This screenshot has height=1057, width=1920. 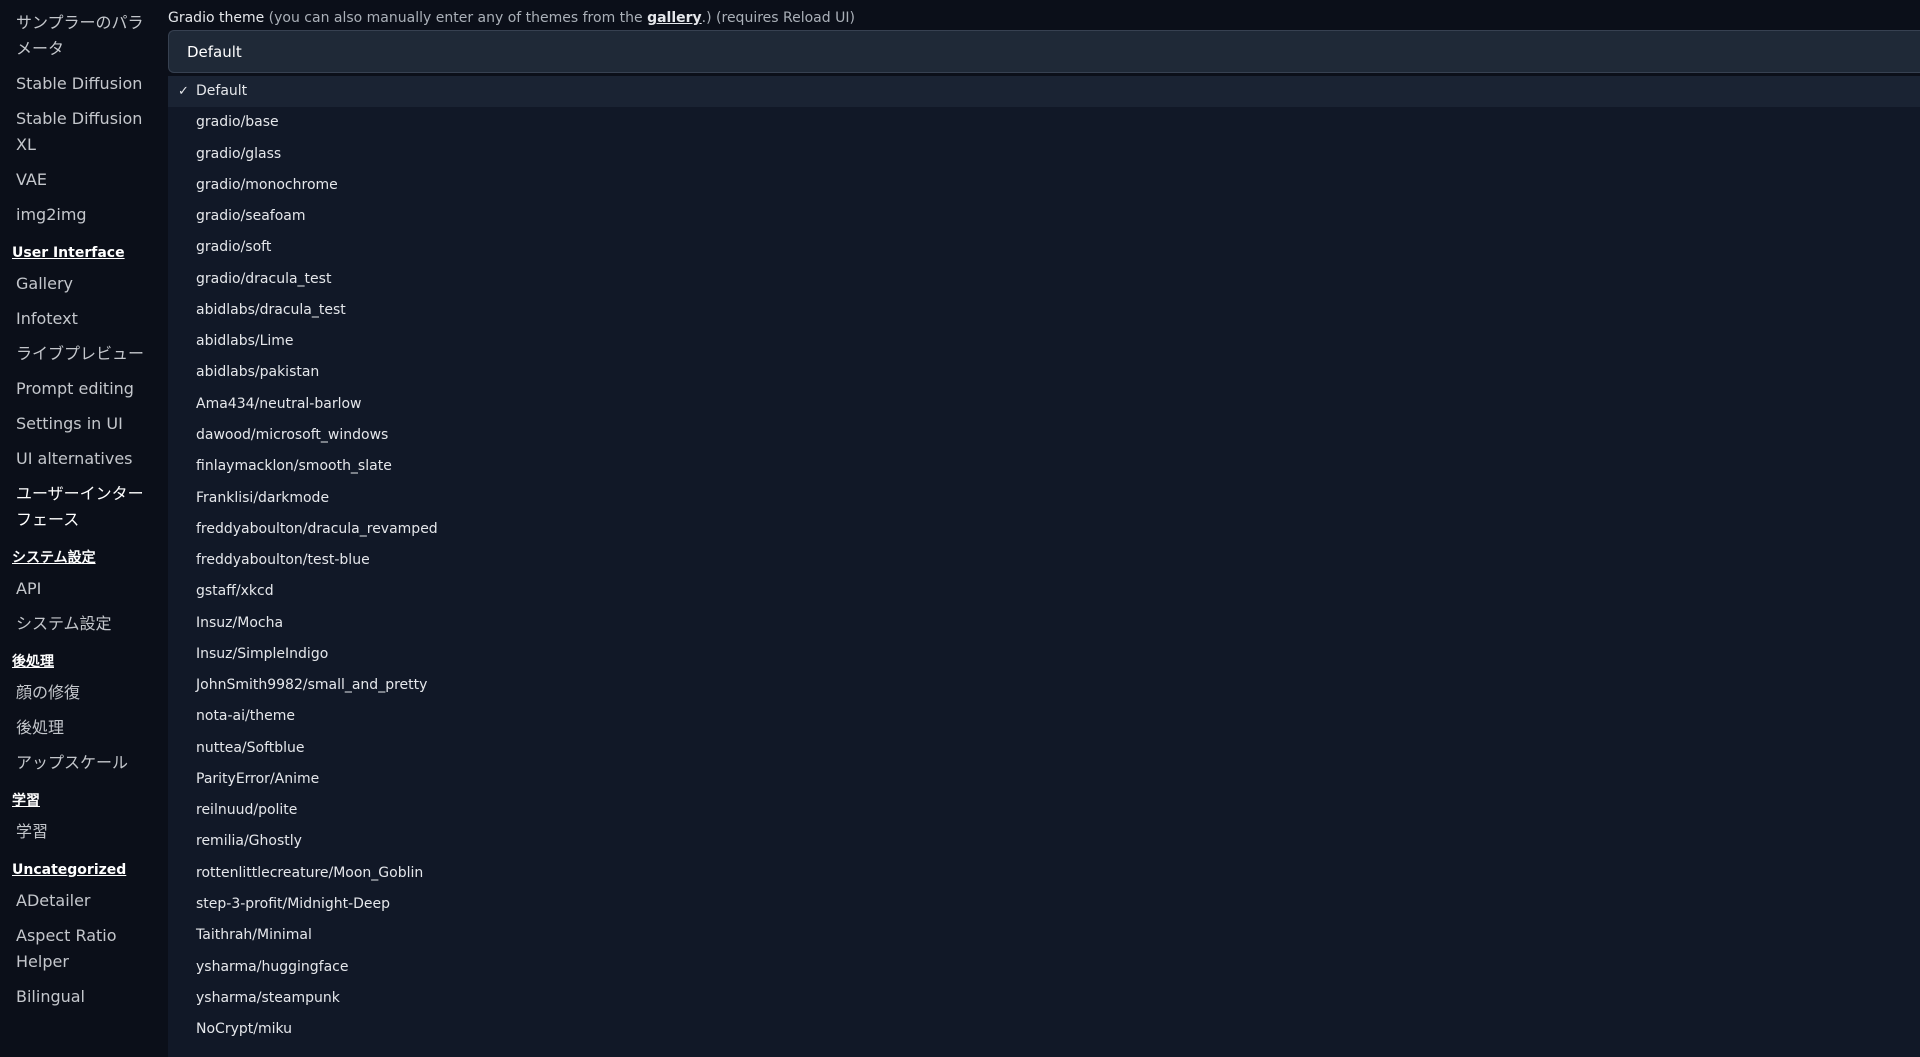 What do you see at coordinates (987, 52) in the screenshot?
I see `gradio-theme-input` at bounding box center [987, 52].